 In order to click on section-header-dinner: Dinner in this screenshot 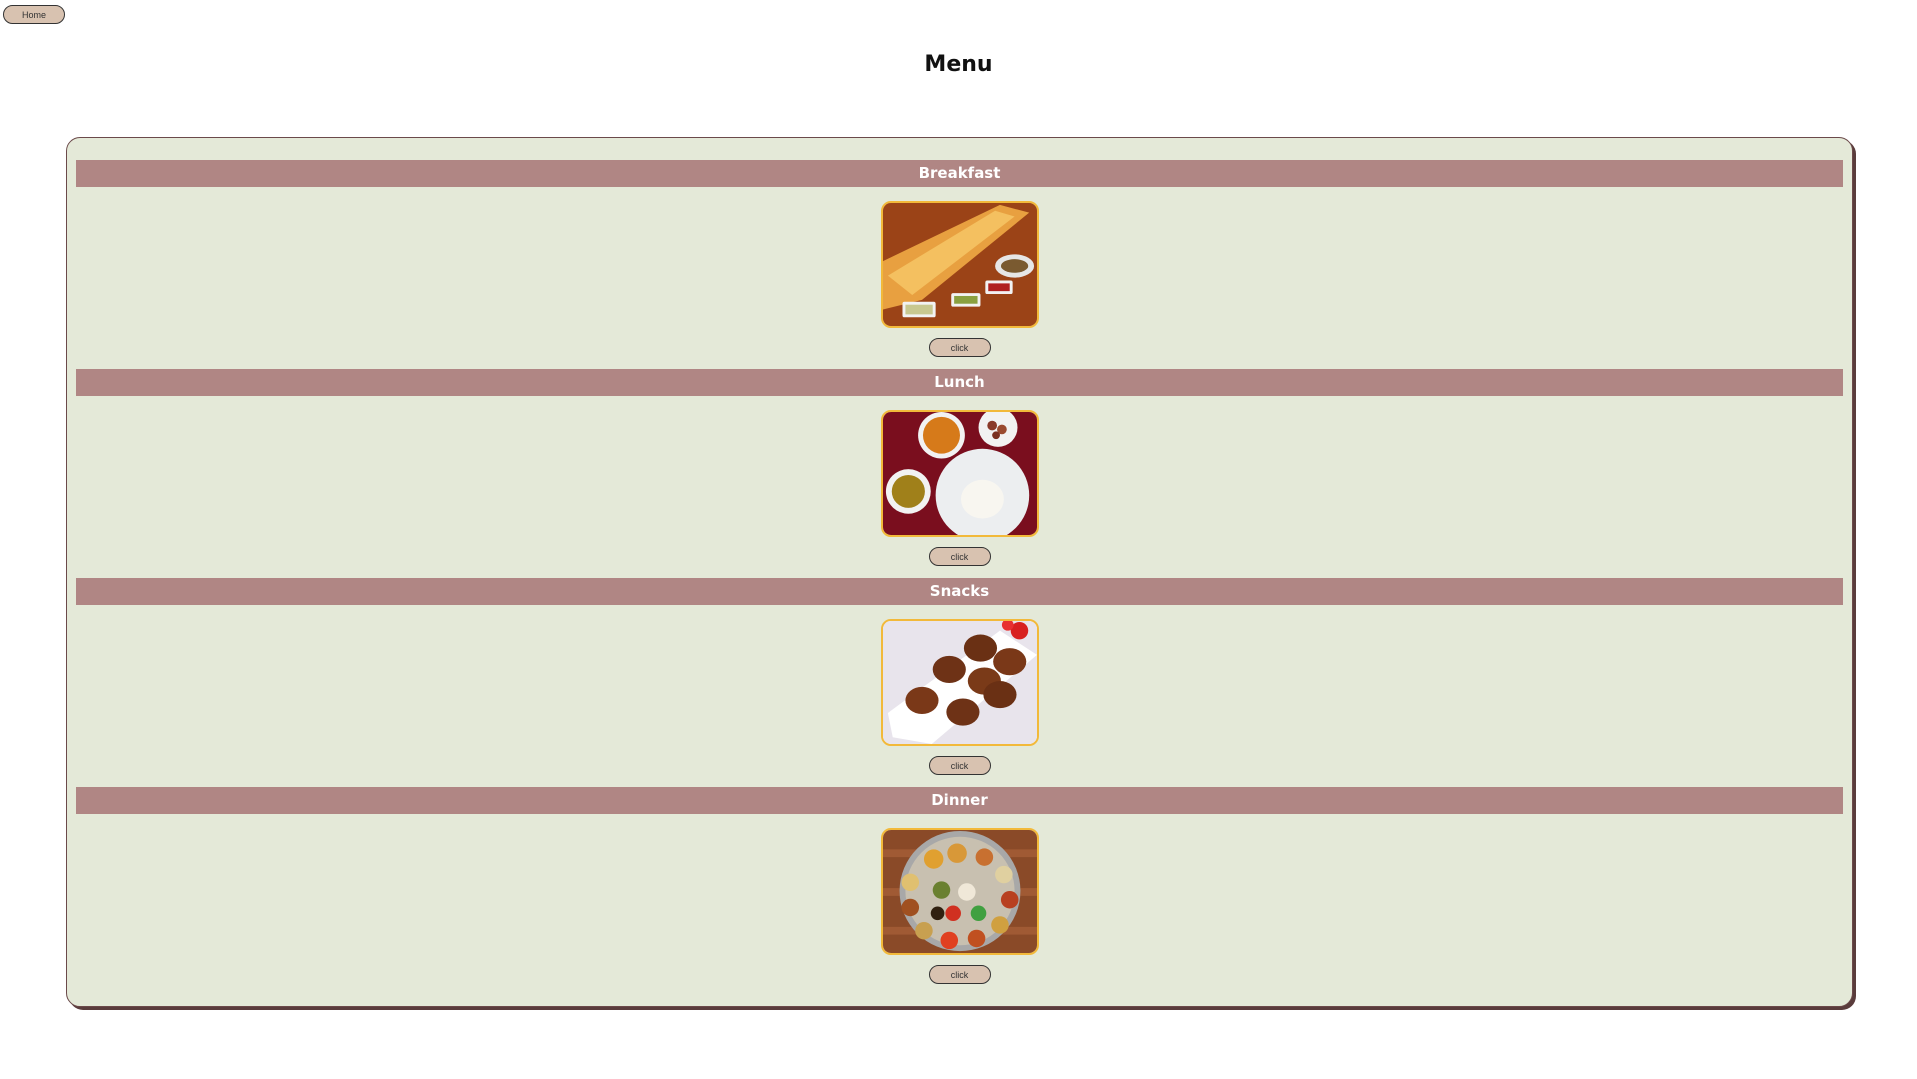, I will do `click(959, 800)`.